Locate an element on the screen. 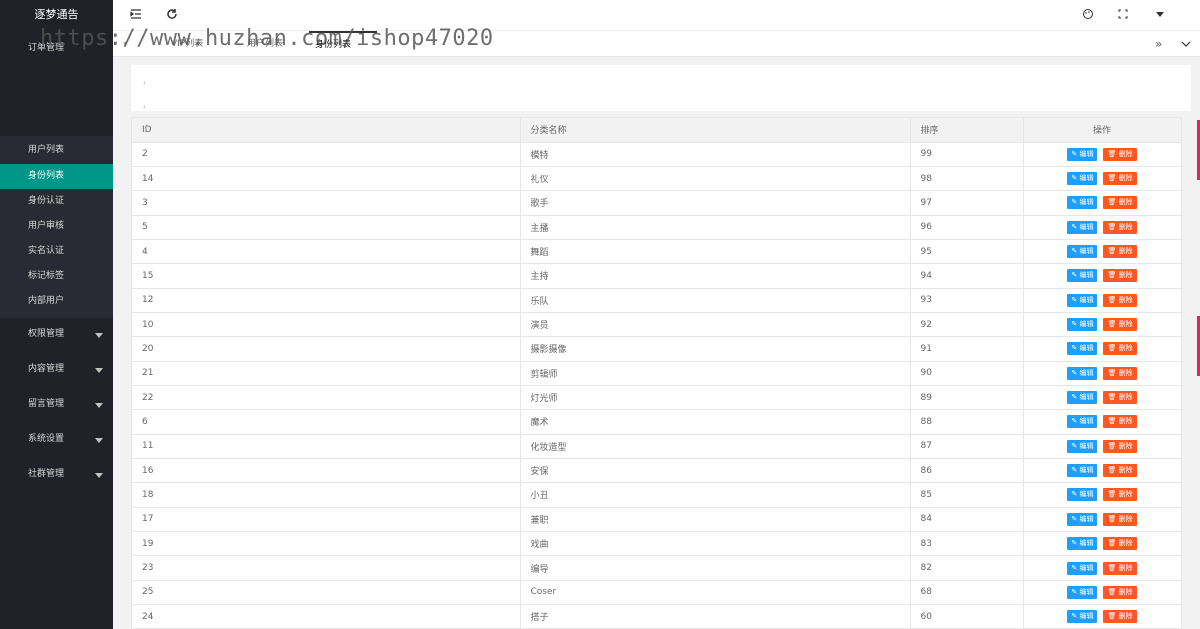 The height and width of the screenshot is (629, 1200). cell-id: 21 is located at coordinates (326, 373).